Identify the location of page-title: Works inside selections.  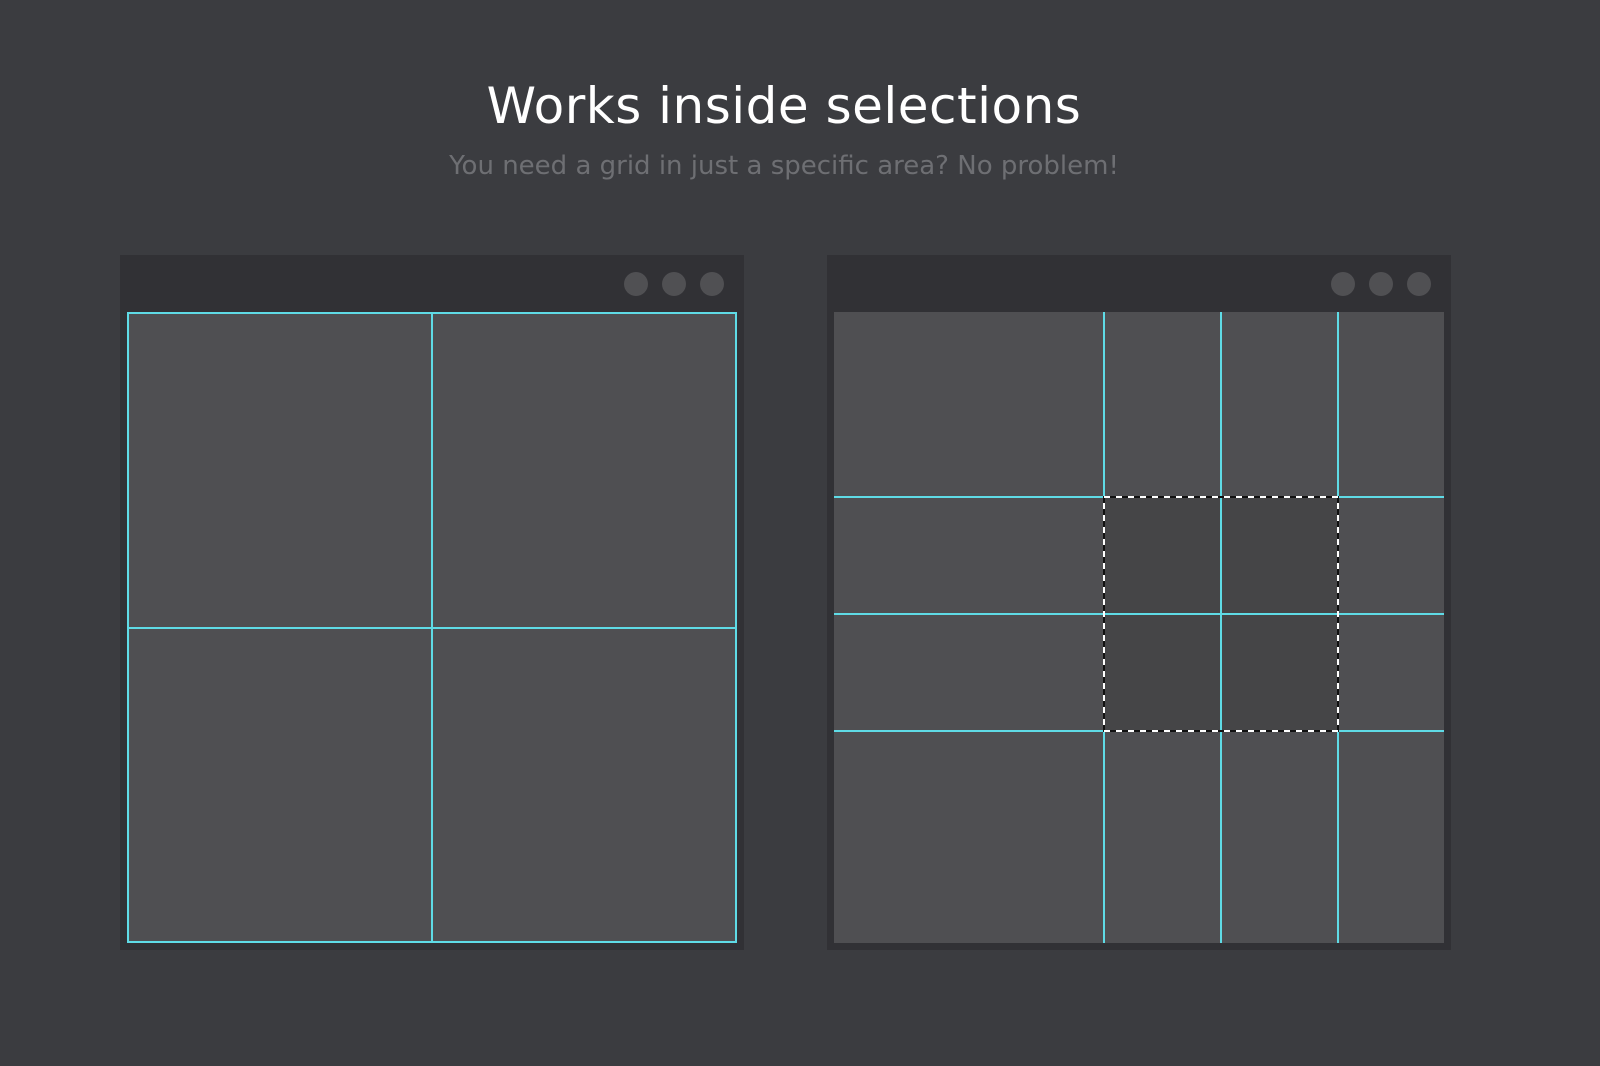
(784, 106).